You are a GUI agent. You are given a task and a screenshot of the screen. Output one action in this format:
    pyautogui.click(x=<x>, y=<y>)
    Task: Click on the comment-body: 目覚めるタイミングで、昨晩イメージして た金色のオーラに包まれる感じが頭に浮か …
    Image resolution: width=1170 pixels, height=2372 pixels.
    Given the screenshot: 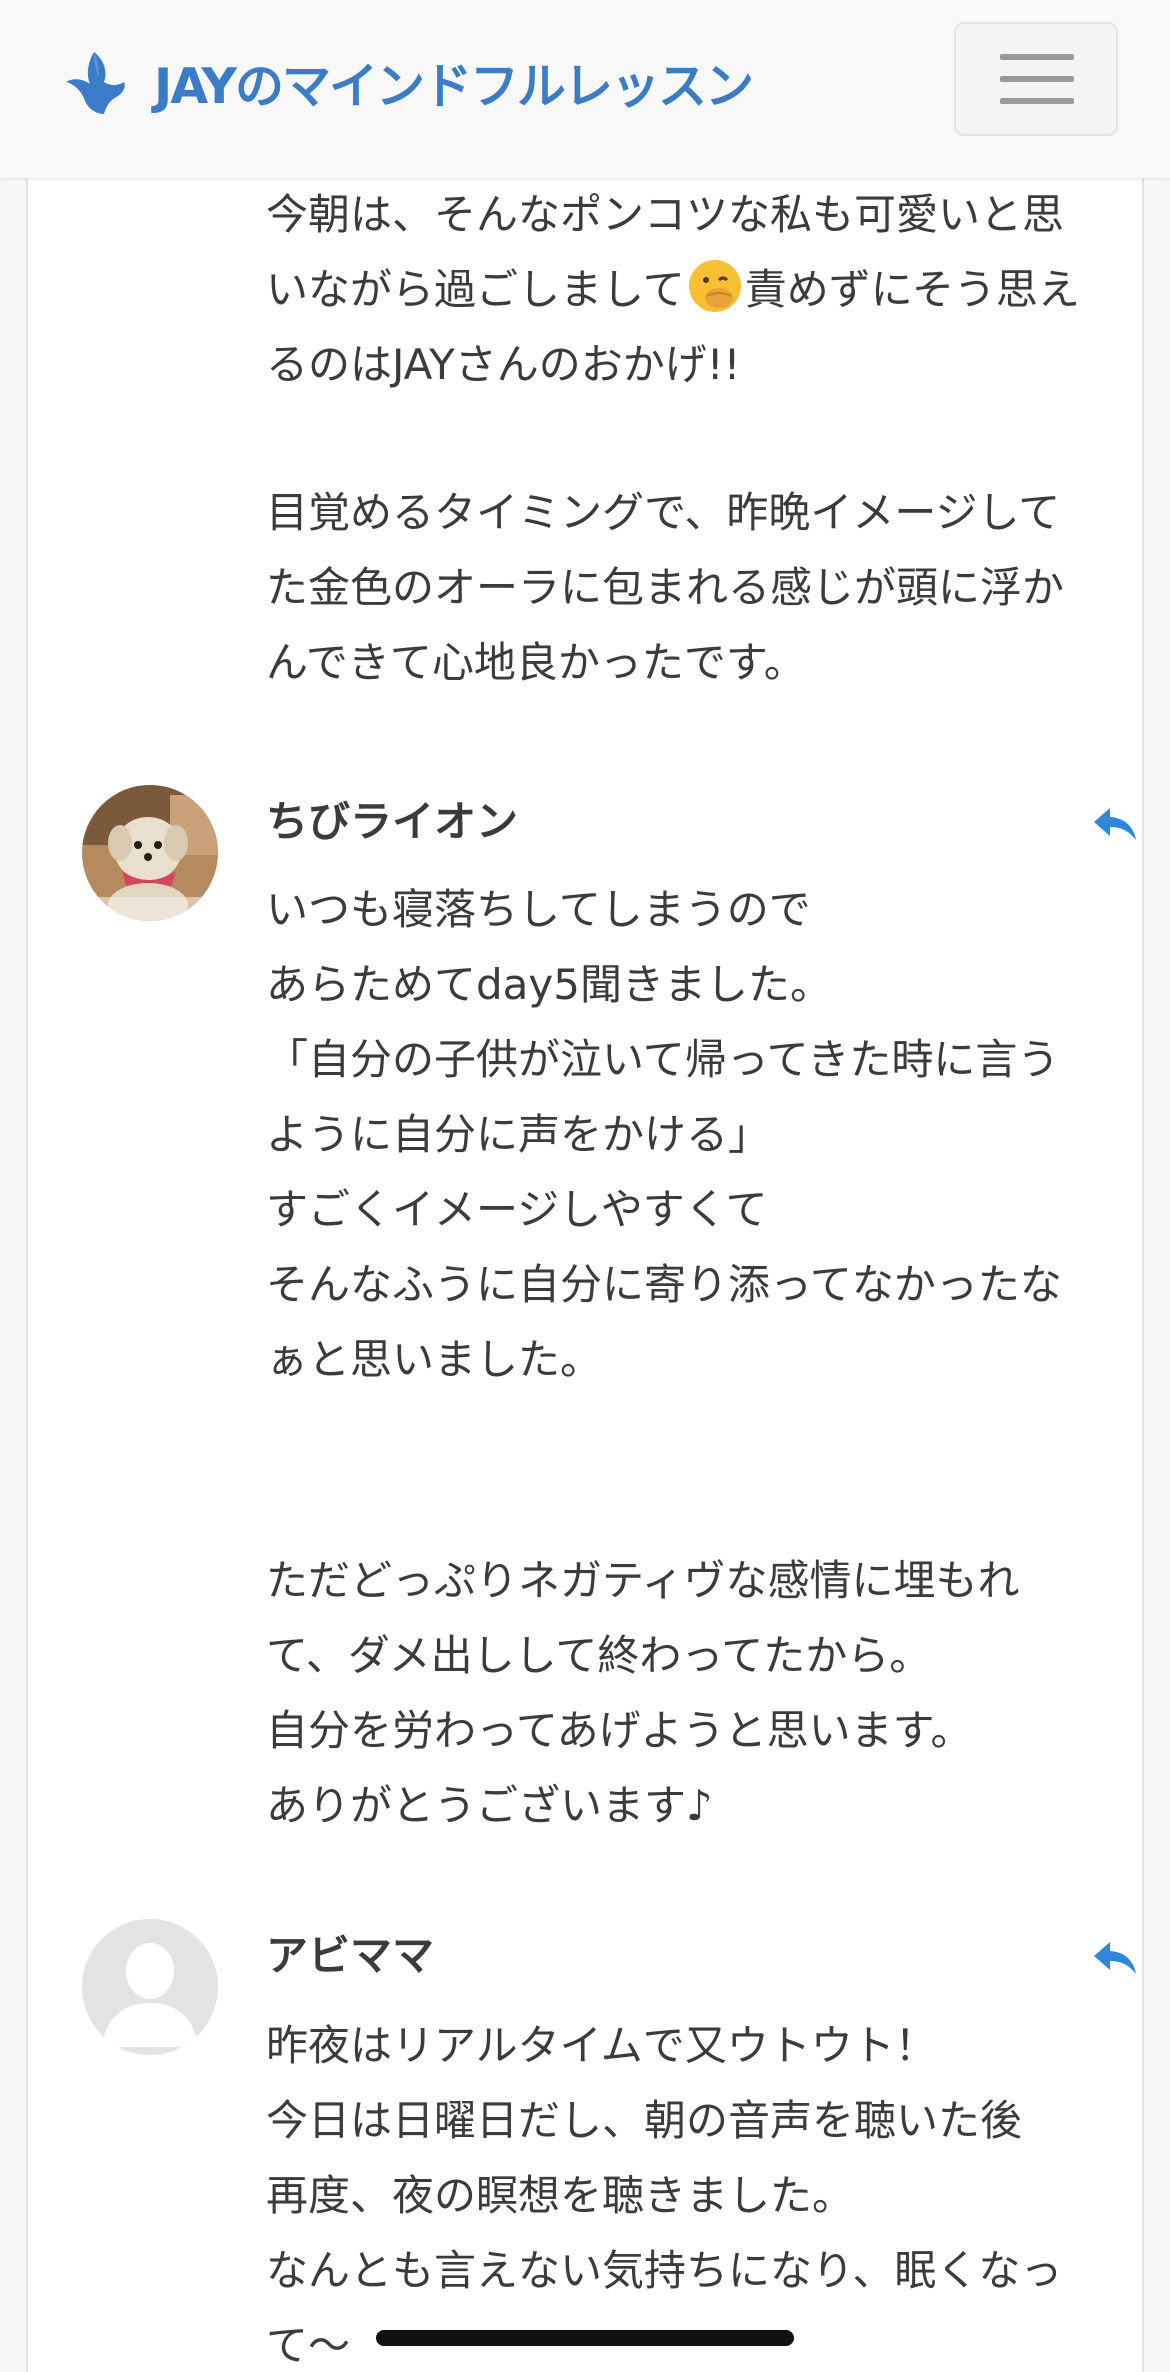 What is the action you would take?
    pyautogui.click(x=665, y=587)
    